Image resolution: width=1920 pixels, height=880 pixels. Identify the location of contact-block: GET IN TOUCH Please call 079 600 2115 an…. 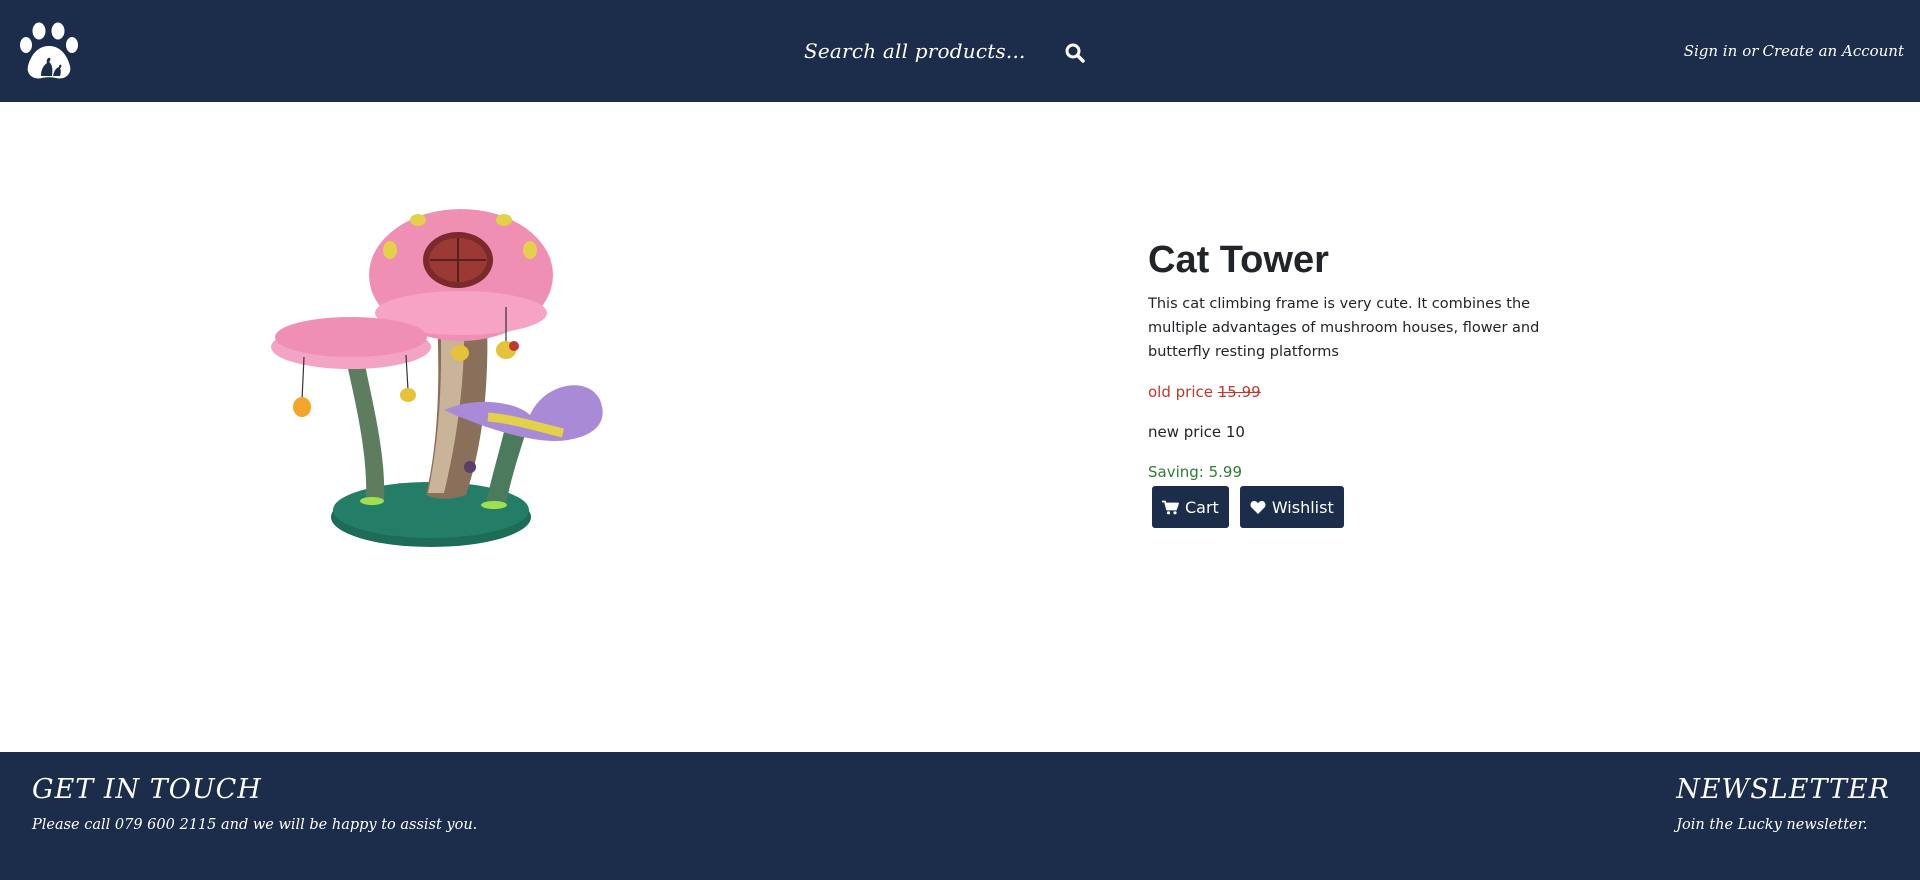
(254, 803).